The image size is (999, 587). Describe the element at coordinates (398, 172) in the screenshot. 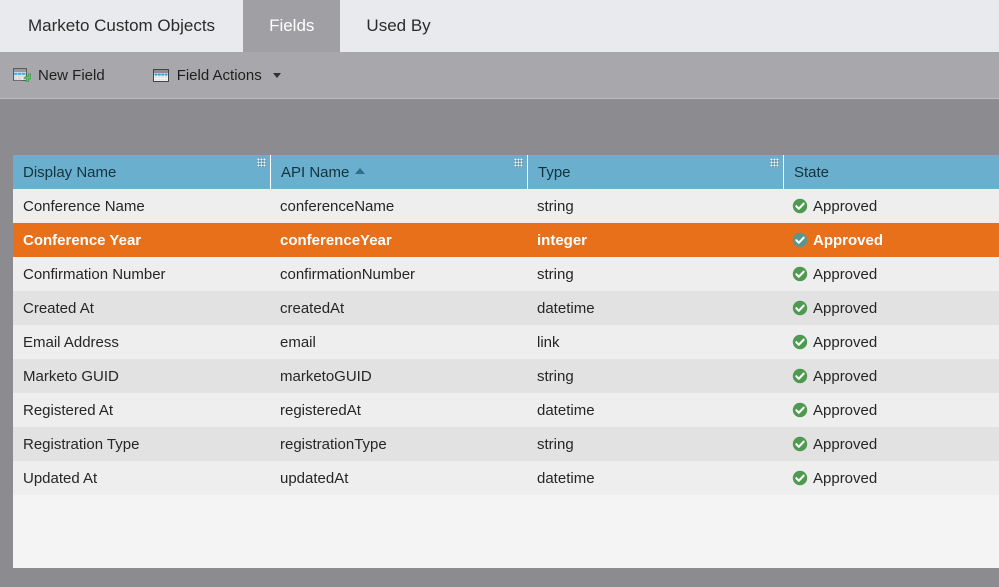

I see `column-header-api-name: API Name` at that location.